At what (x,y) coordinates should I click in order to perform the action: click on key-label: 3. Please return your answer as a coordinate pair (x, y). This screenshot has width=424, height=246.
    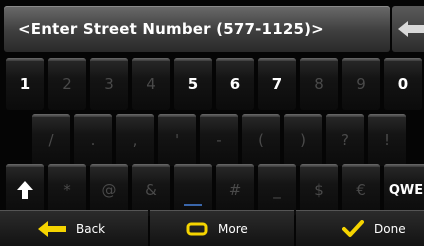
    Looking at the image, I should click on (109, 84).